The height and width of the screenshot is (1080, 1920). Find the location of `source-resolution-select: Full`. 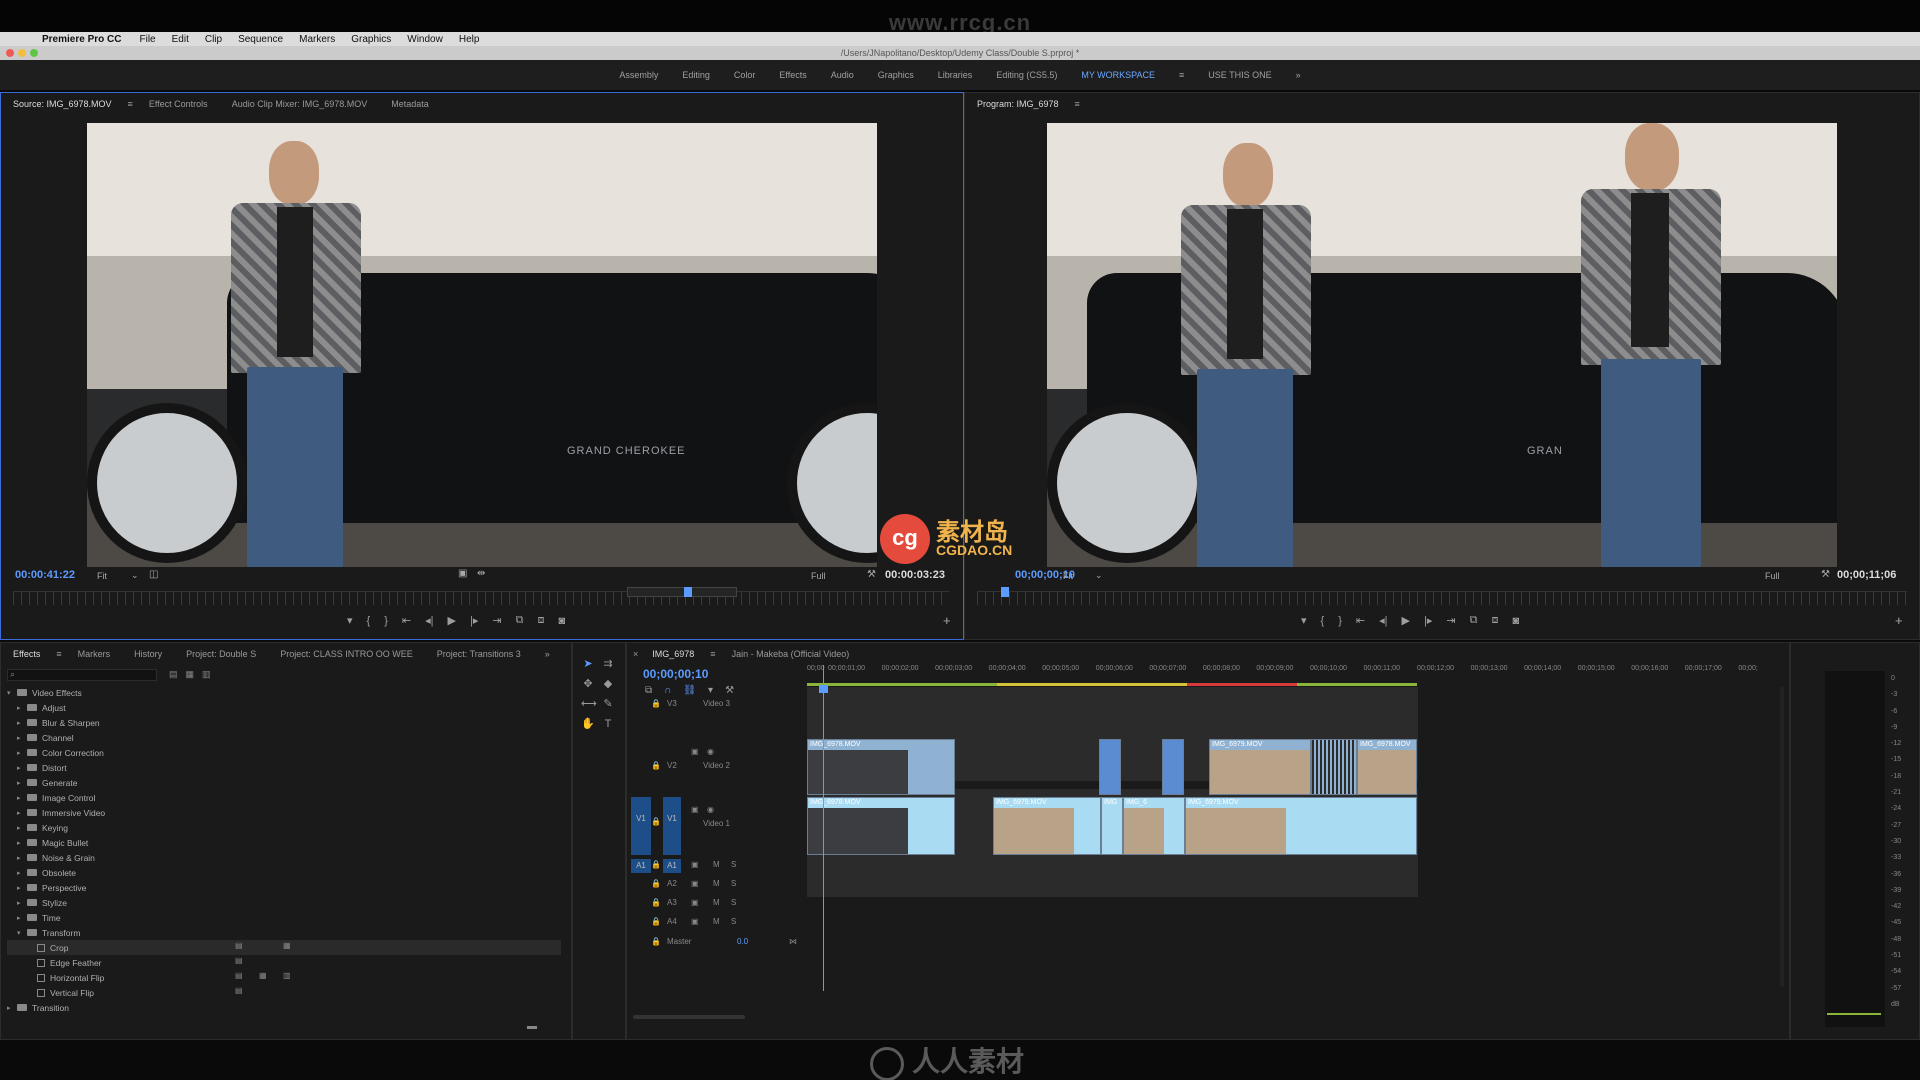

source-resolution-select: Full is located at coordinates (818, 576).